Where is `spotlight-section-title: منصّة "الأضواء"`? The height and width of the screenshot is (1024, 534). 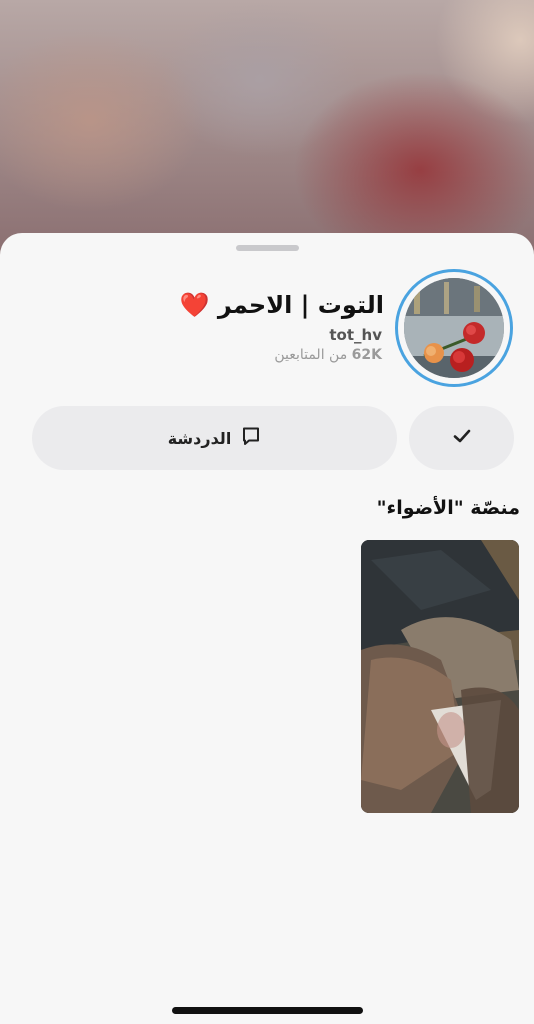
spotlight-section-title: منصّة "الأضواء" is located at coordinates (448, 508).